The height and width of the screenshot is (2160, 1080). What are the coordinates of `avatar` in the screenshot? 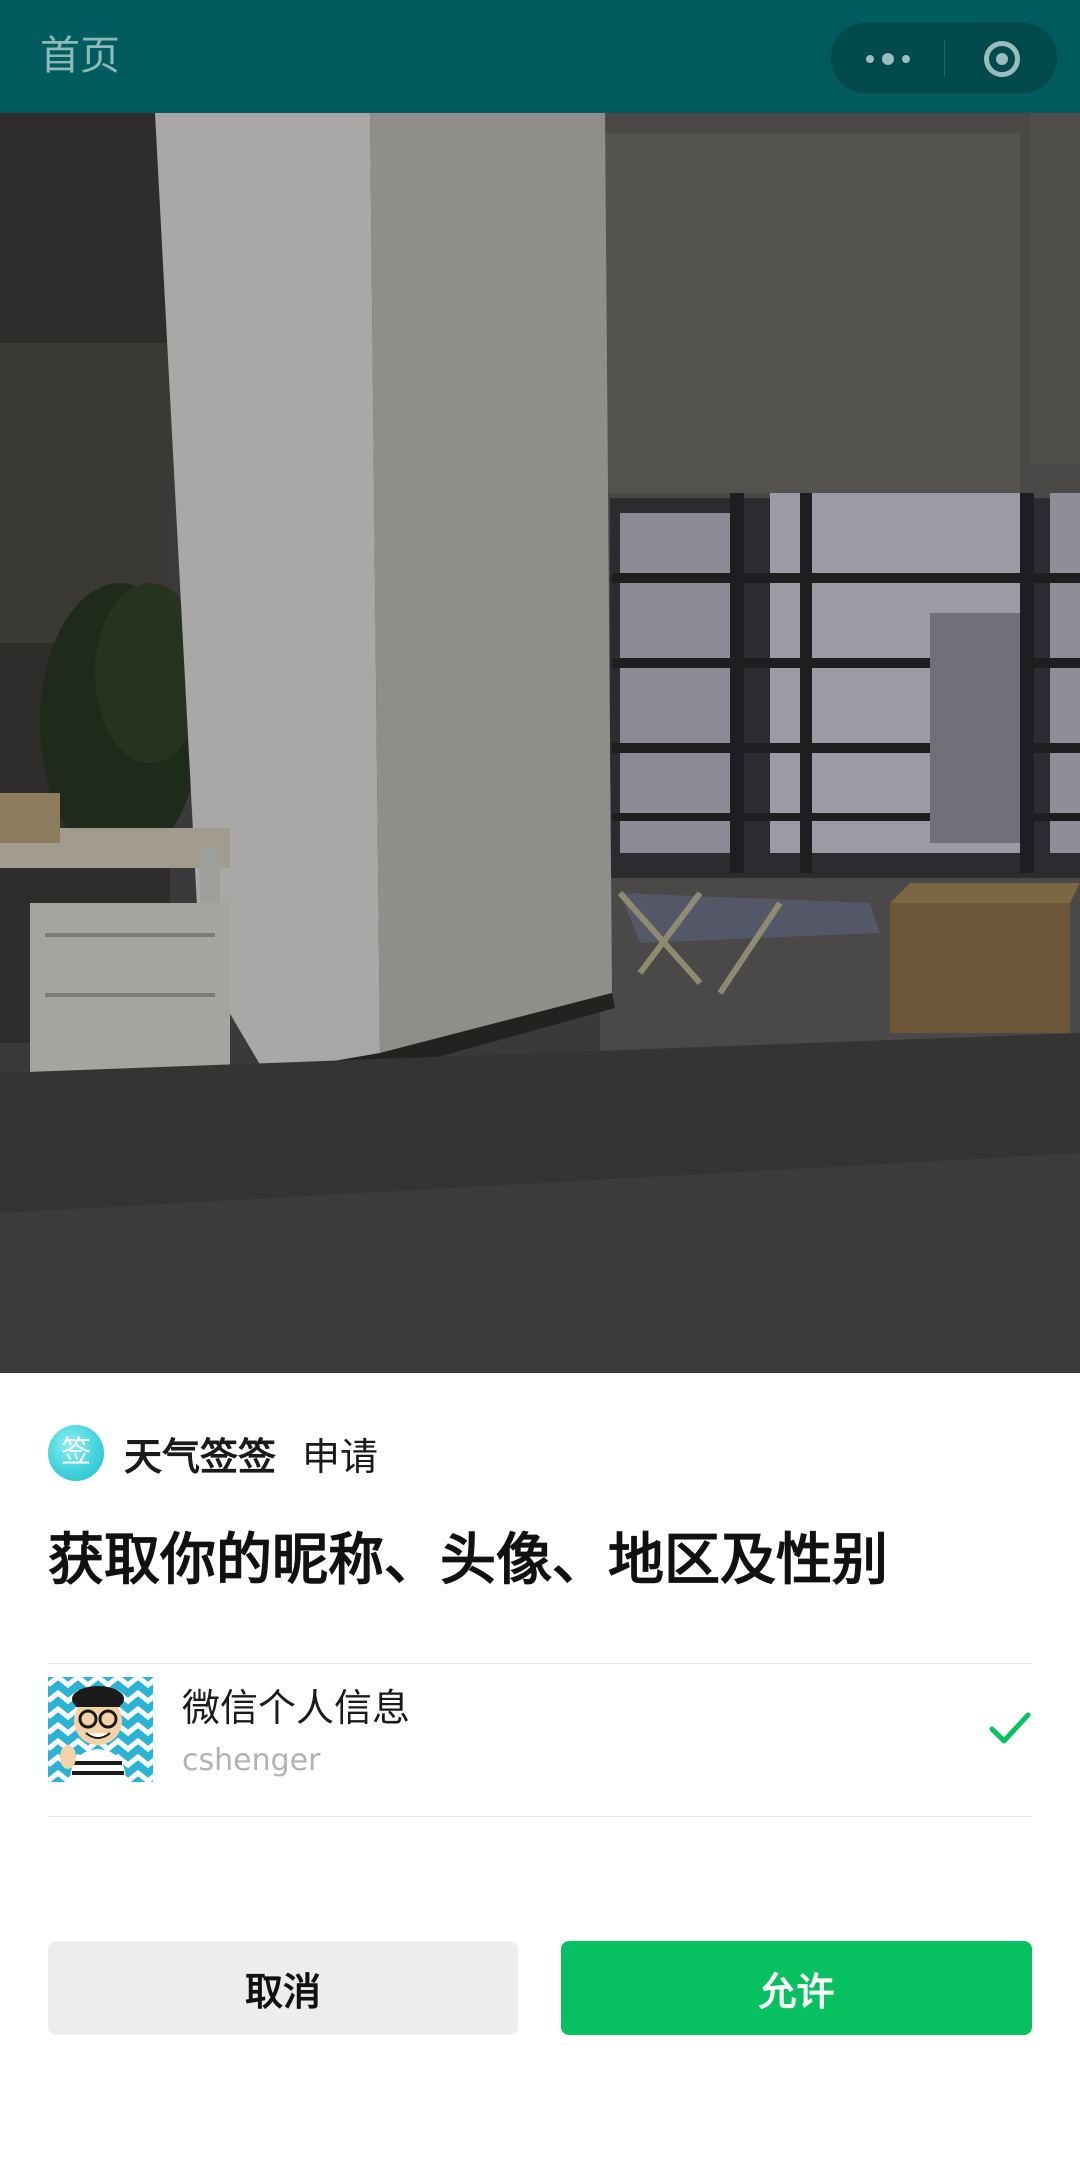 It's located at (100, 1729).